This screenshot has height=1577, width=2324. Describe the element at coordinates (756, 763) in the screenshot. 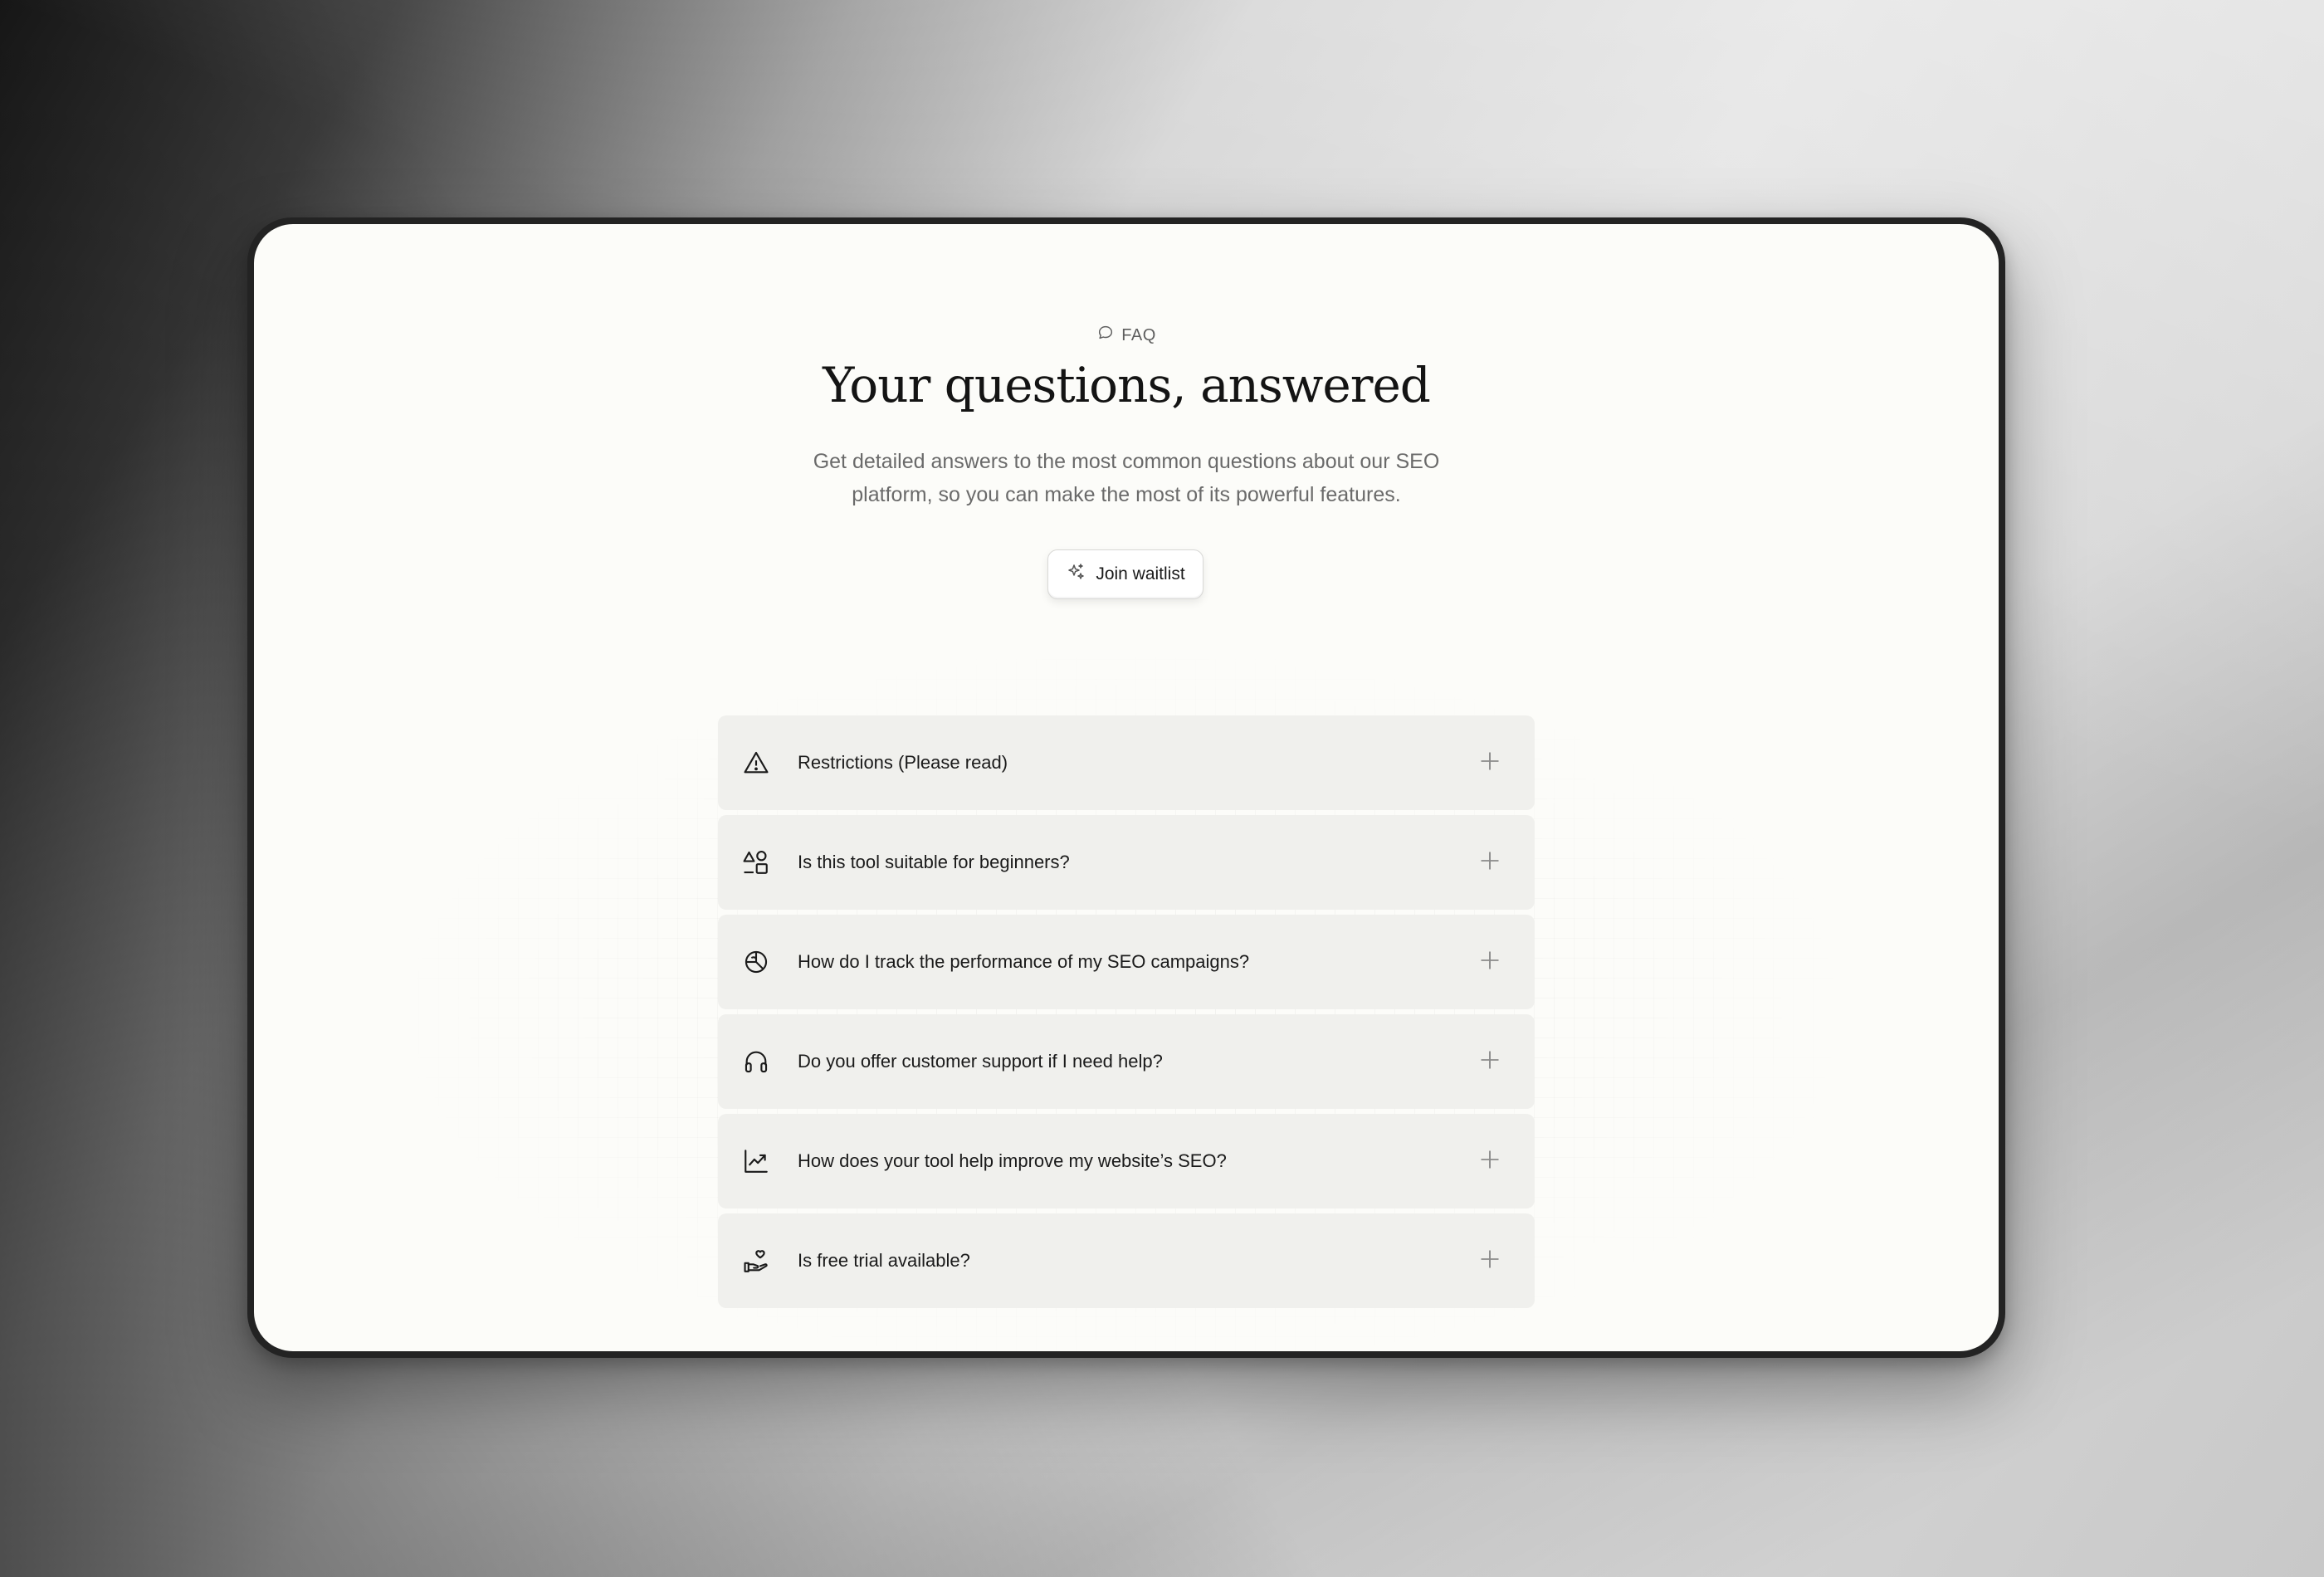

I see `warning-triangle-icon` at that location.